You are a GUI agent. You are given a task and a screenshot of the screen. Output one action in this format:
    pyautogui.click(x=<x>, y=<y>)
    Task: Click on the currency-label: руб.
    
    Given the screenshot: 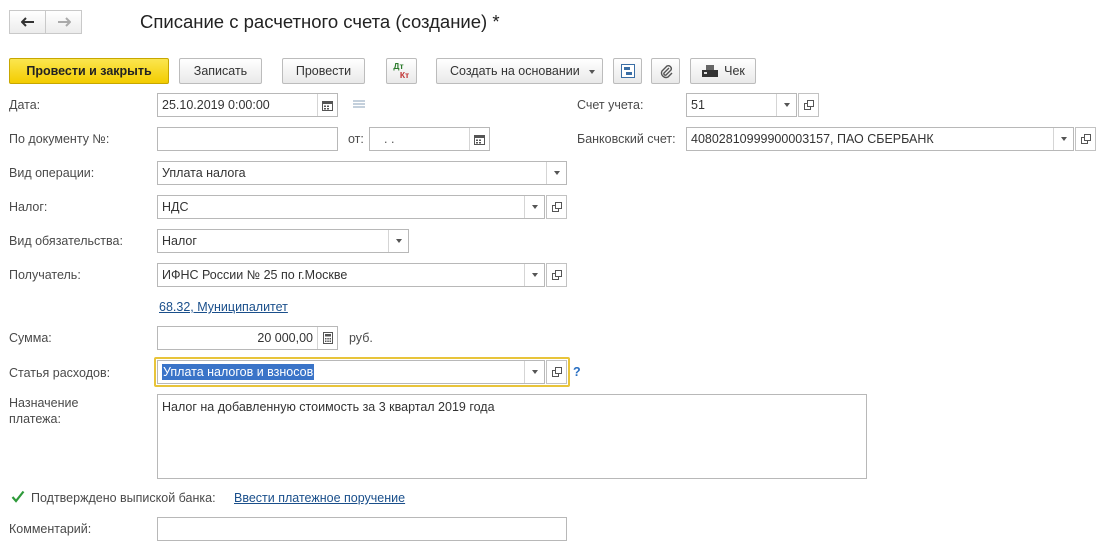 What is the action you would take?
    pyautogui.click(x=361, y=338)
    